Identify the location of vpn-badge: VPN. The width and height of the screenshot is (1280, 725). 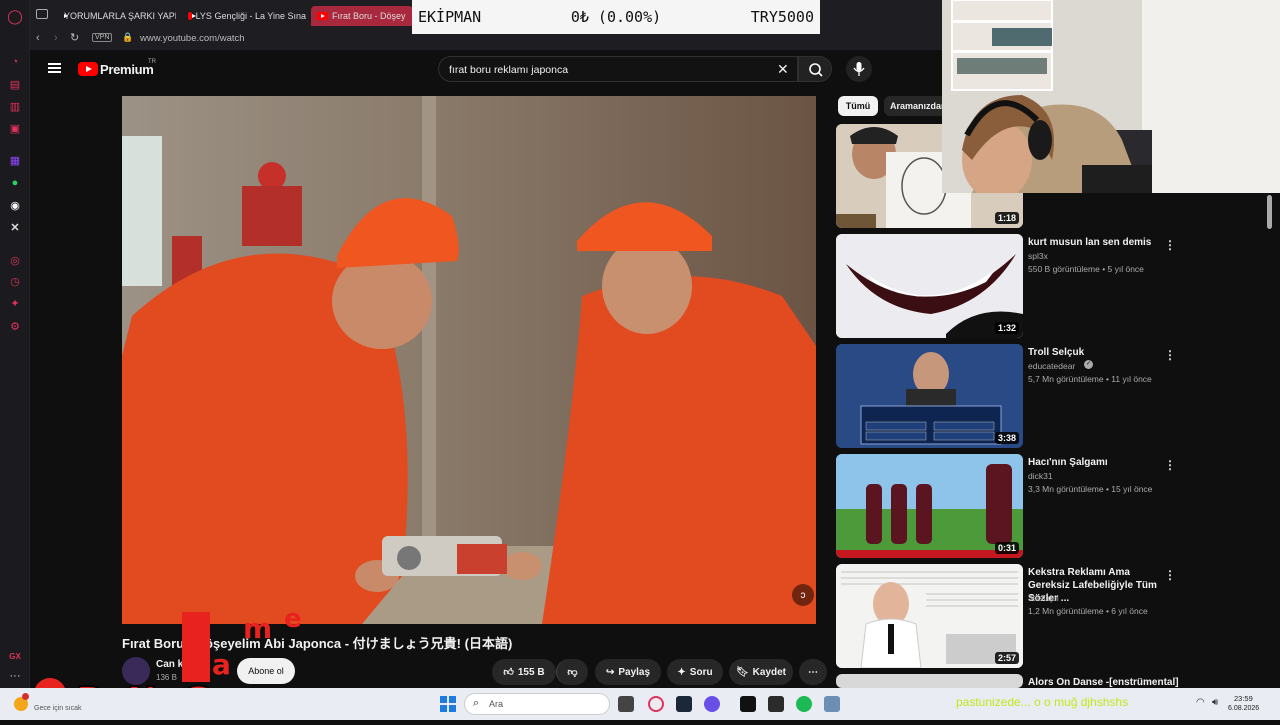
(102, 37).